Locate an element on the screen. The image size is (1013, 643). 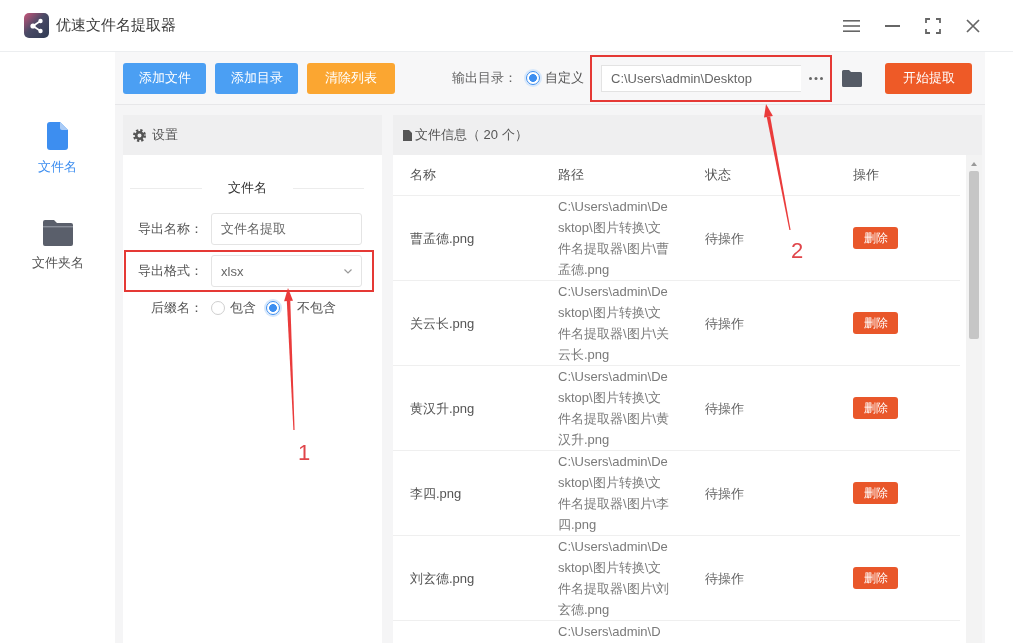
sidebar-item: 文件名 is located at coordinates (57, 149).